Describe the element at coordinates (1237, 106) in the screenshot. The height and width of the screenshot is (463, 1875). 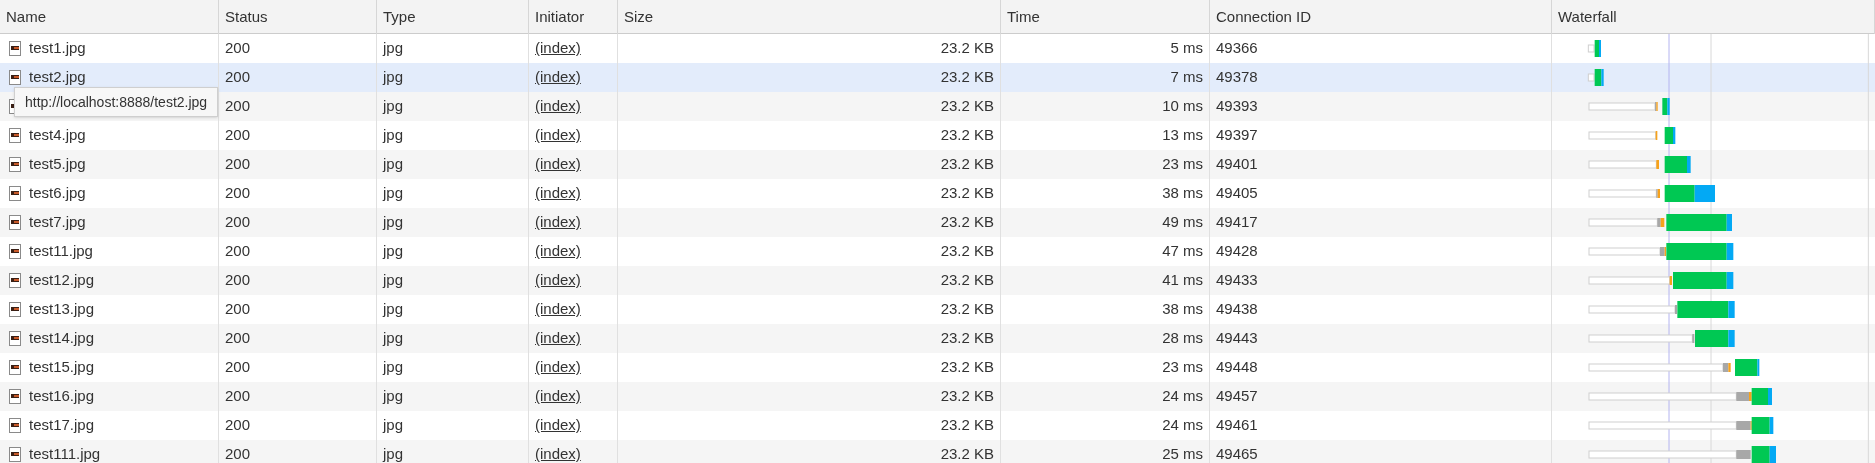
I see `connection-id: 49393` at that location.